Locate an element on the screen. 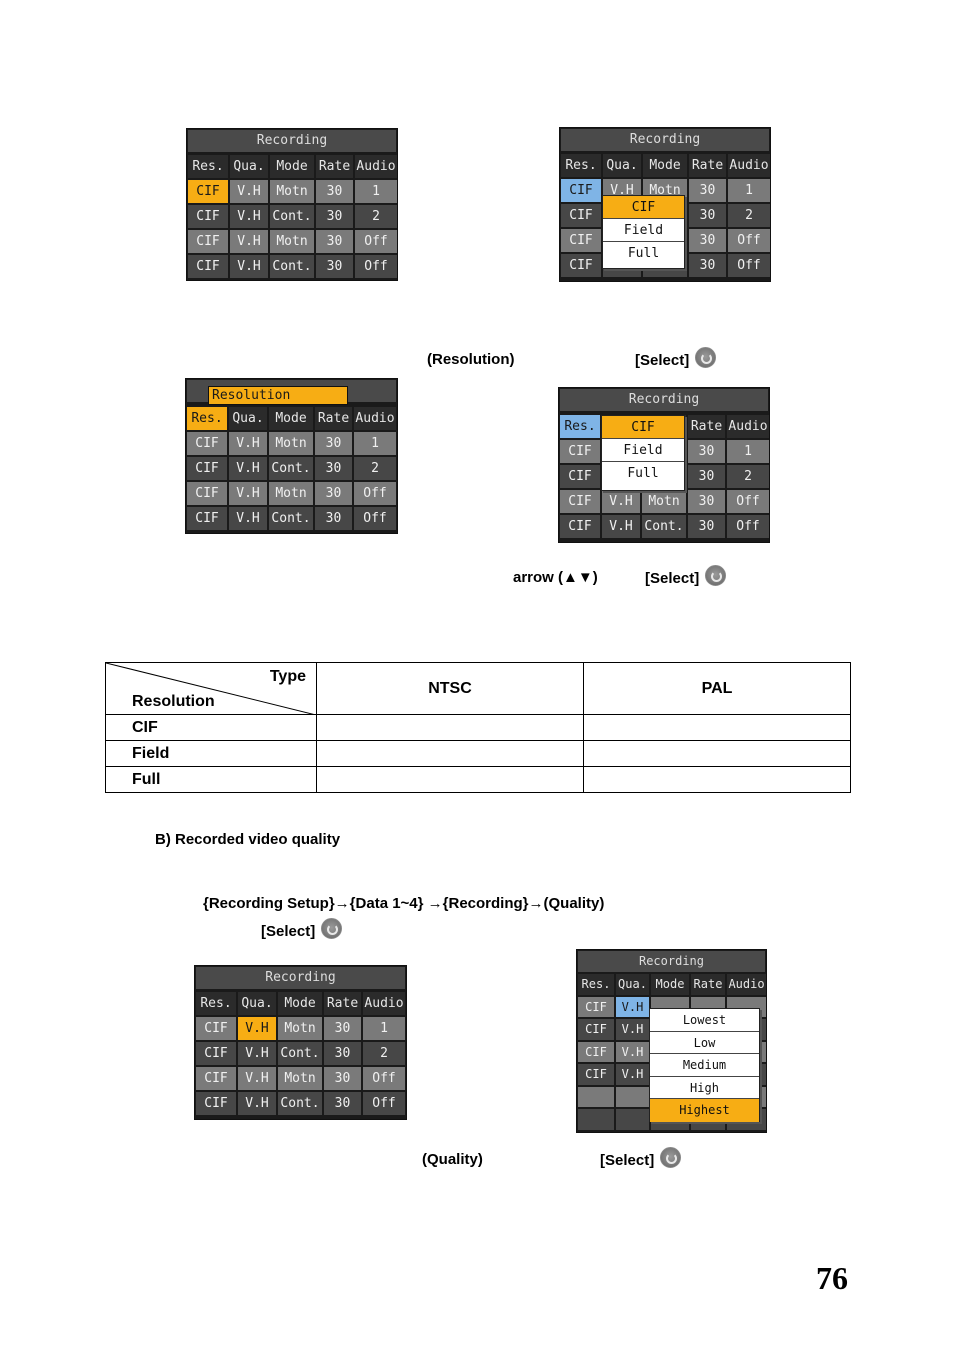 Image resolution: width=954 pixels, height=1349 pixels. popup-option-full: Full is located at coordinates (643, 473).